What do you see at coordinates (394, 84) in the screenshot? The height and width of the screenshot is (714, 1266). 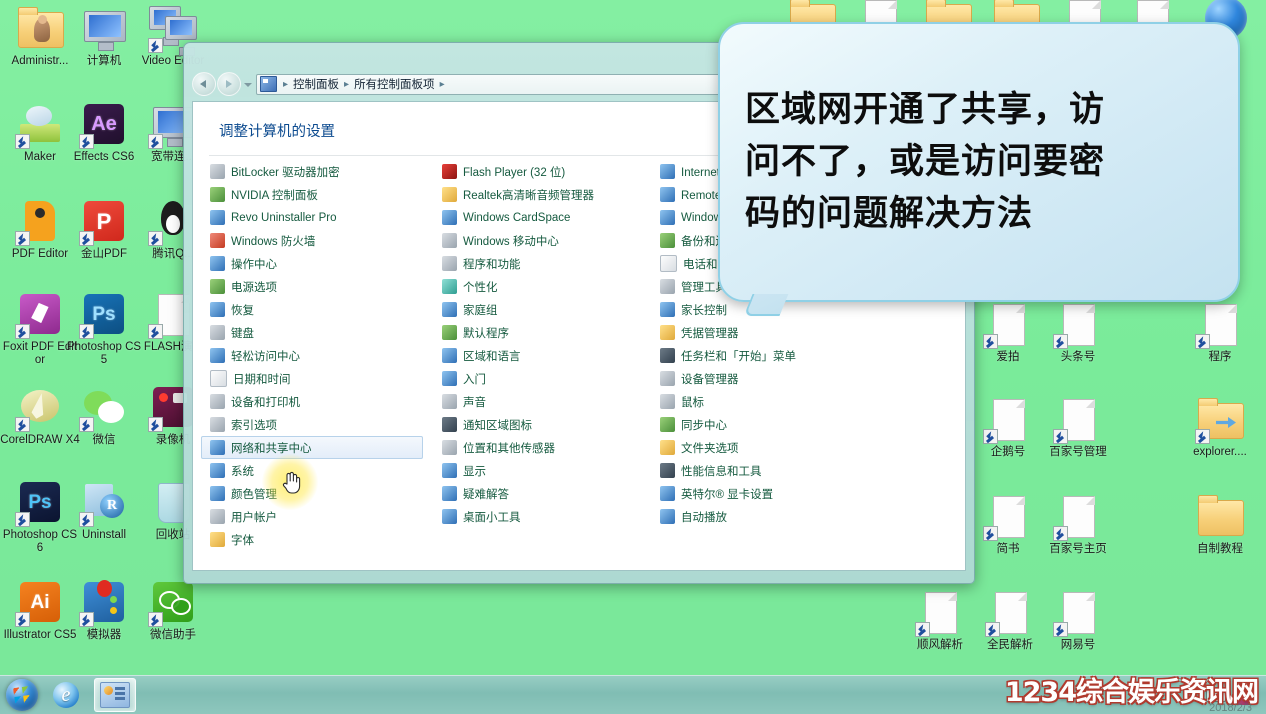 I see `breadcrumb-all-items: 所有控制面板项` at bounding box center [394, 84].